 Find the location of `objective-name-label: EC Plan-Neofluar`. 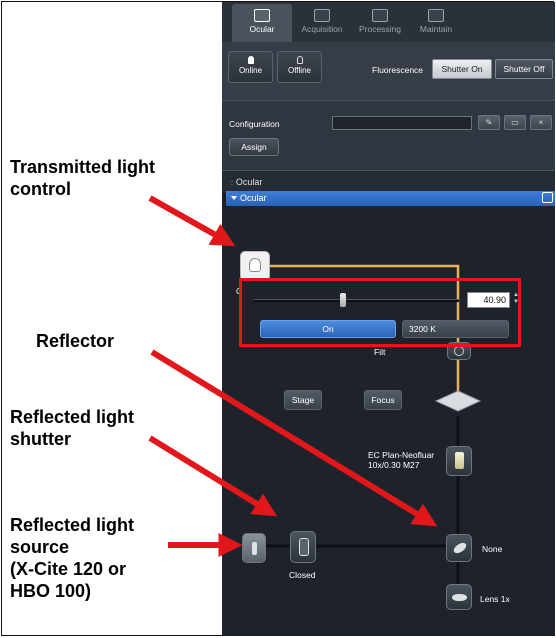

objective-name-label: EC Plan-Neofluar is located at coordinates (401, 455).